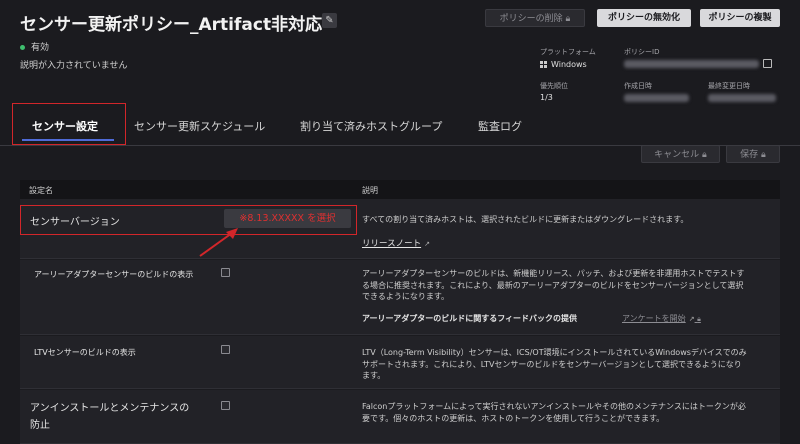 The image size is (800, 444). What do you see at coordinates (740, 18) in the screenshot?
I see `duplicate-policy-button: ポリシーの複製` at bounding box center [740, 18].